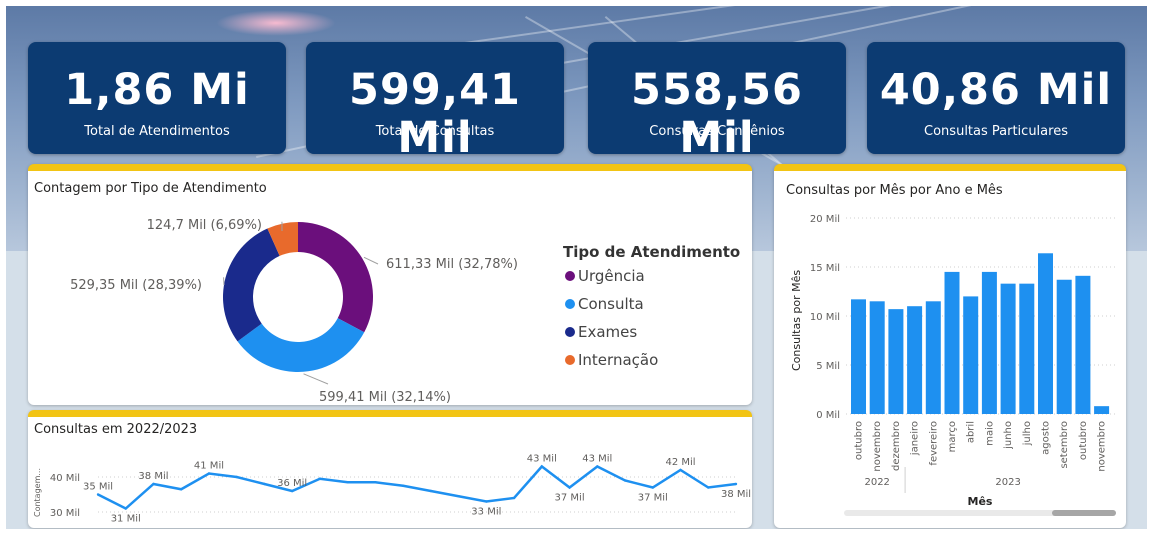  Describe the element at coordinates (611, 276) in the screenshot. I see `legend-item-0: Urgência` at that location.